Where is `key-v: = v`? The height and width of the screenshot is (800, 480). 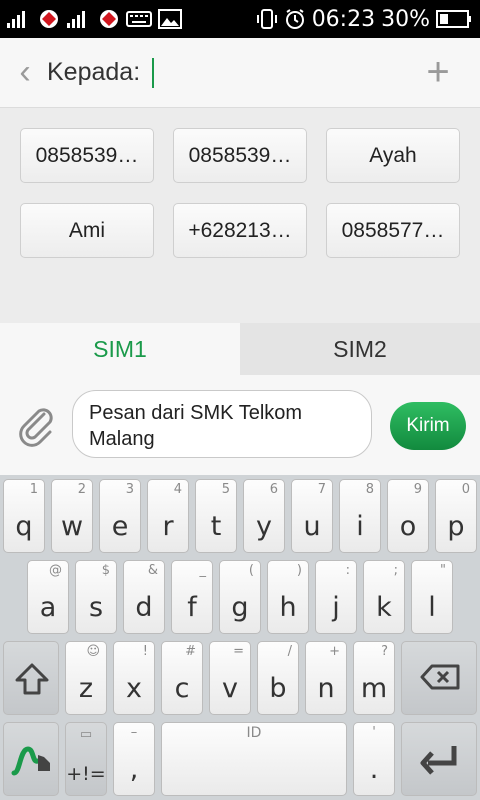 key-v: = v is located at coordinates (230, 678).